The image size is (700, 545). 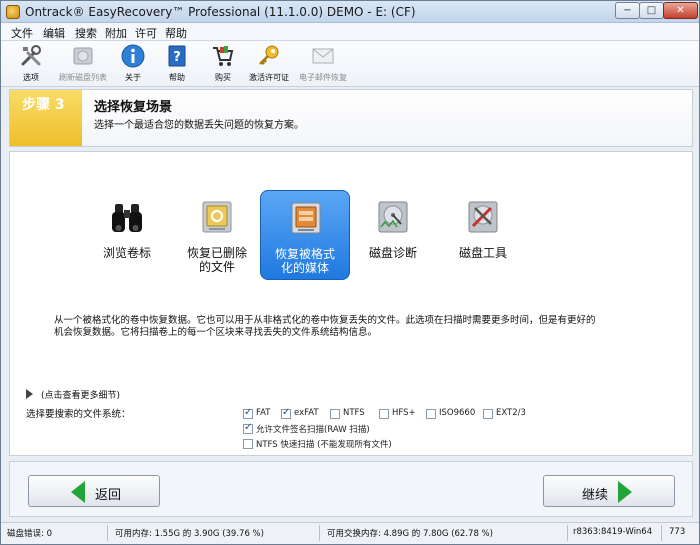 I want to click on binoculars-icon, so click(x=127, y=218).